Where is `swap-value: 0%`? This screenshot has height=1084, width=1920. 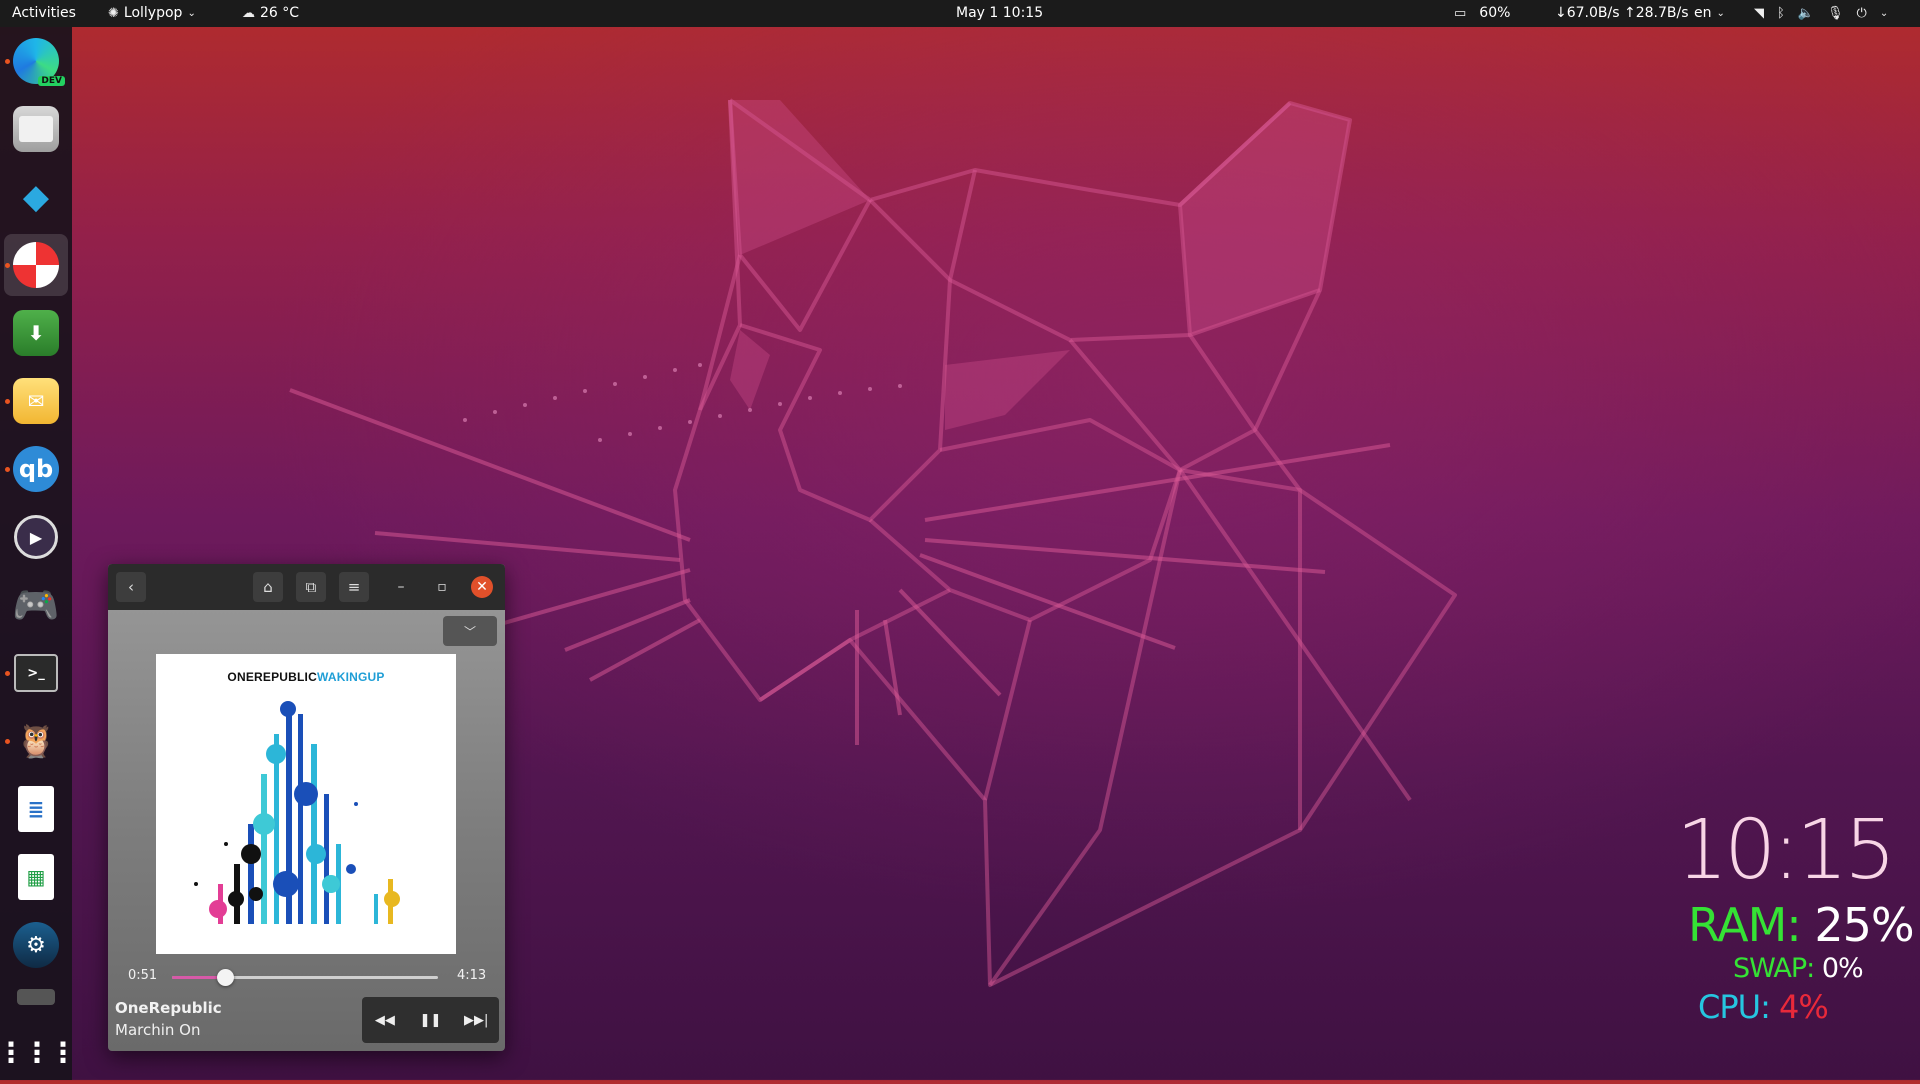
swap-value: 0% is located at coordinates (1842, 968).